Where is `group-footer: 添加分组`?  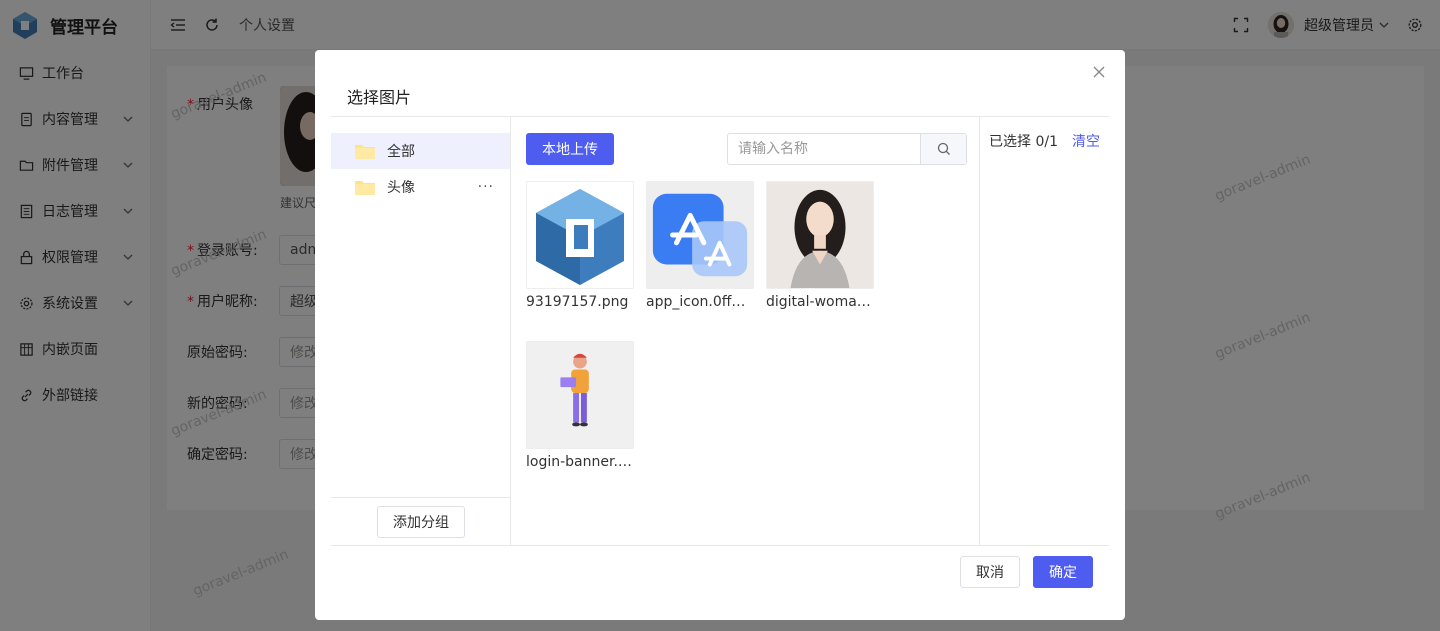
group-footer: 添加分组 is located at coordinates (421, 521).